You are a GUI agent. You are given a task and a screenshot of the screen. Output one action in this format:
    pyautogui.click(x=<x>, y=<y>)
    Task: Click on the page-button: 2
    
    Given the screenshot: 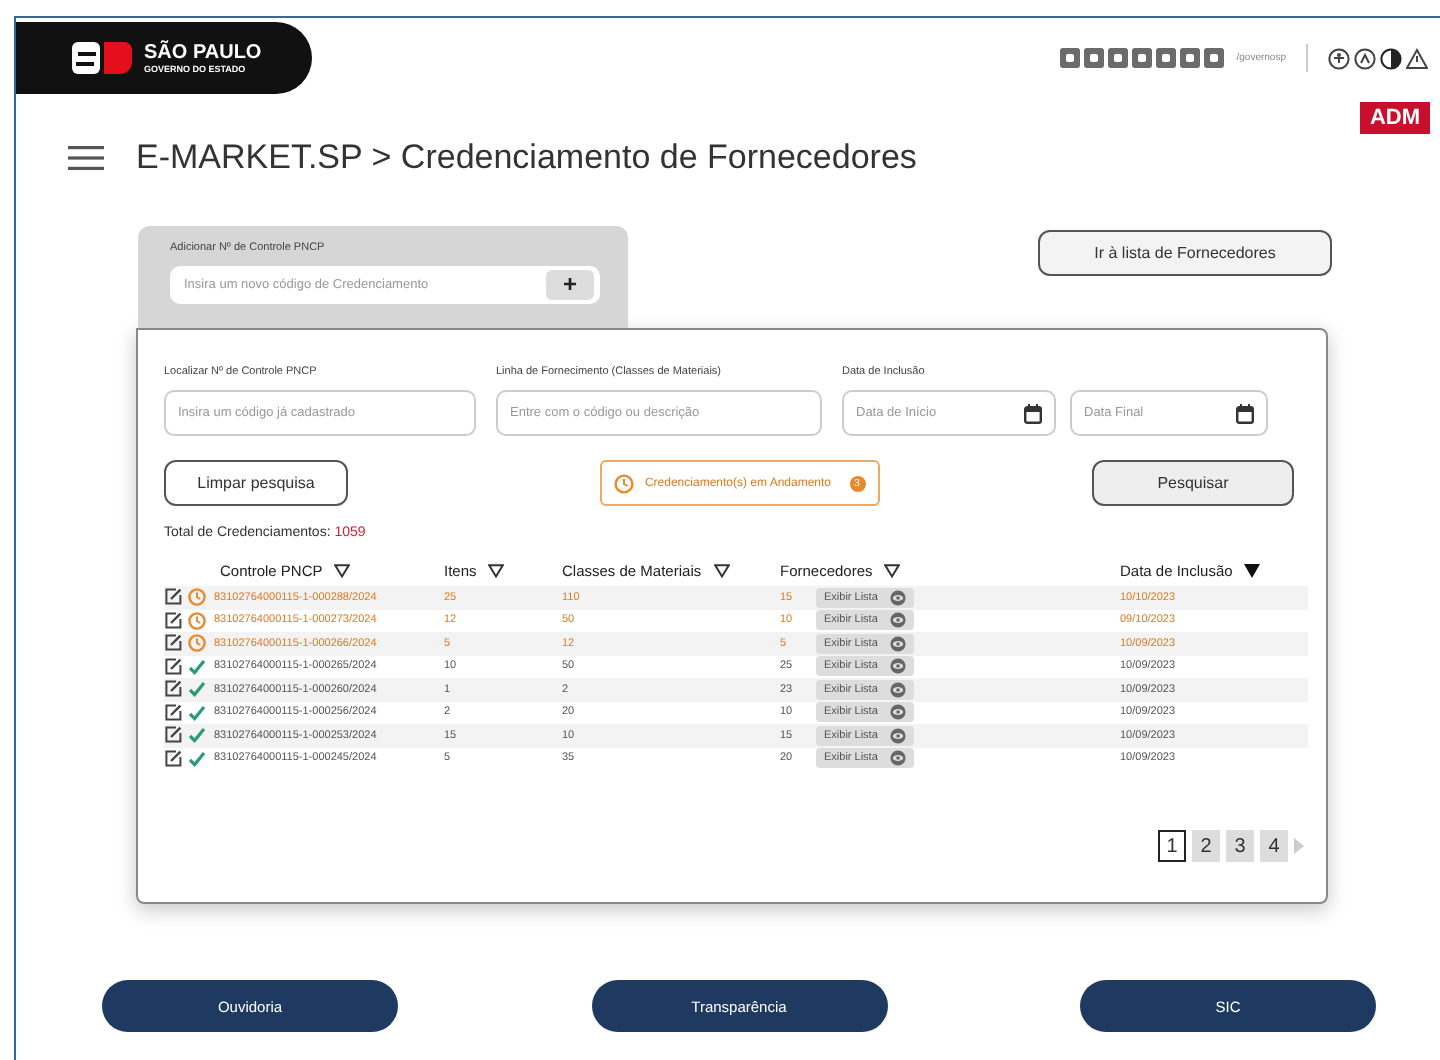 What is the action you would take?
    pyautogui.click(x=1206, y=846)
    